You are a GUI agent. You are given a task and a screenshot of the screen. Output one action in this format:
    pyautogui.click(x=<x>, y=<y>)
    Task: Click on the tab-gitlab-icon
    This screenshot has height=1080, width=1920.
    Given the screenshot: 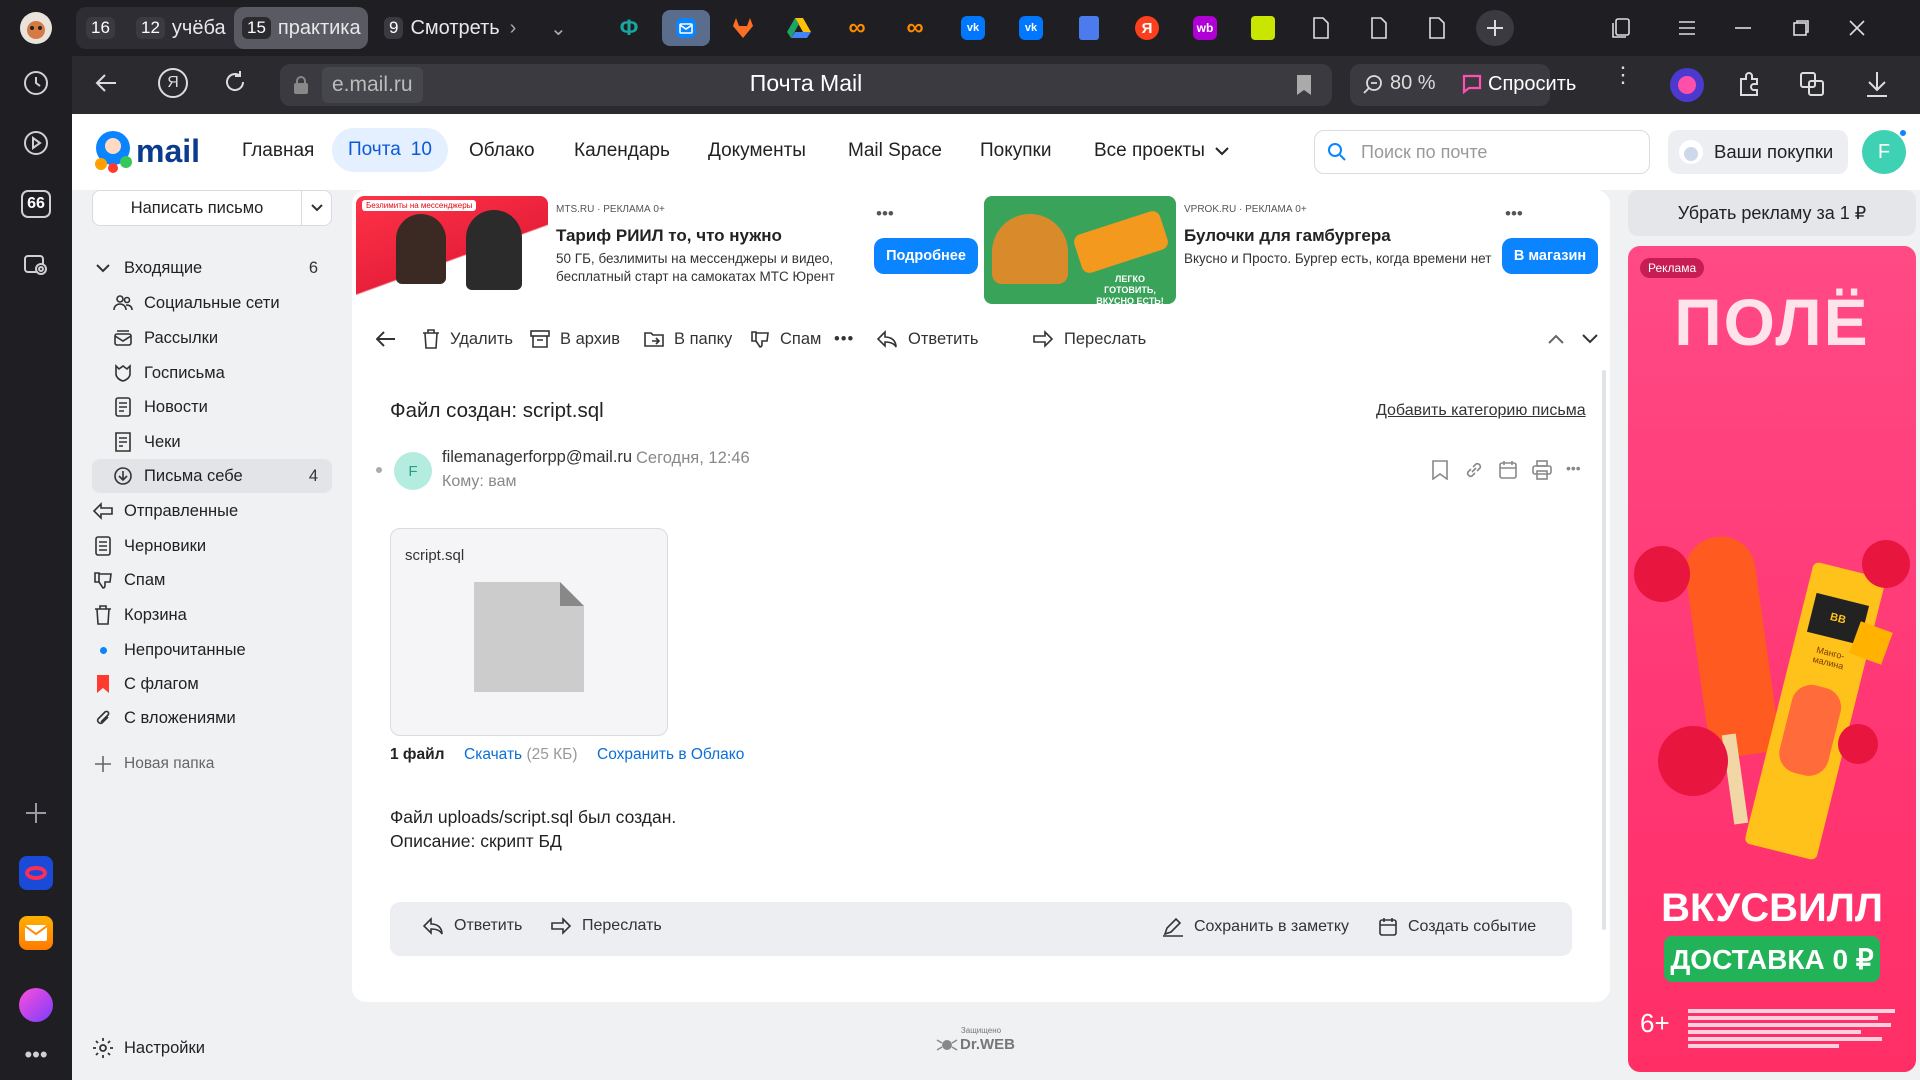 What is the action you would take?
    pyautogui.click(x=743, y=28)
    